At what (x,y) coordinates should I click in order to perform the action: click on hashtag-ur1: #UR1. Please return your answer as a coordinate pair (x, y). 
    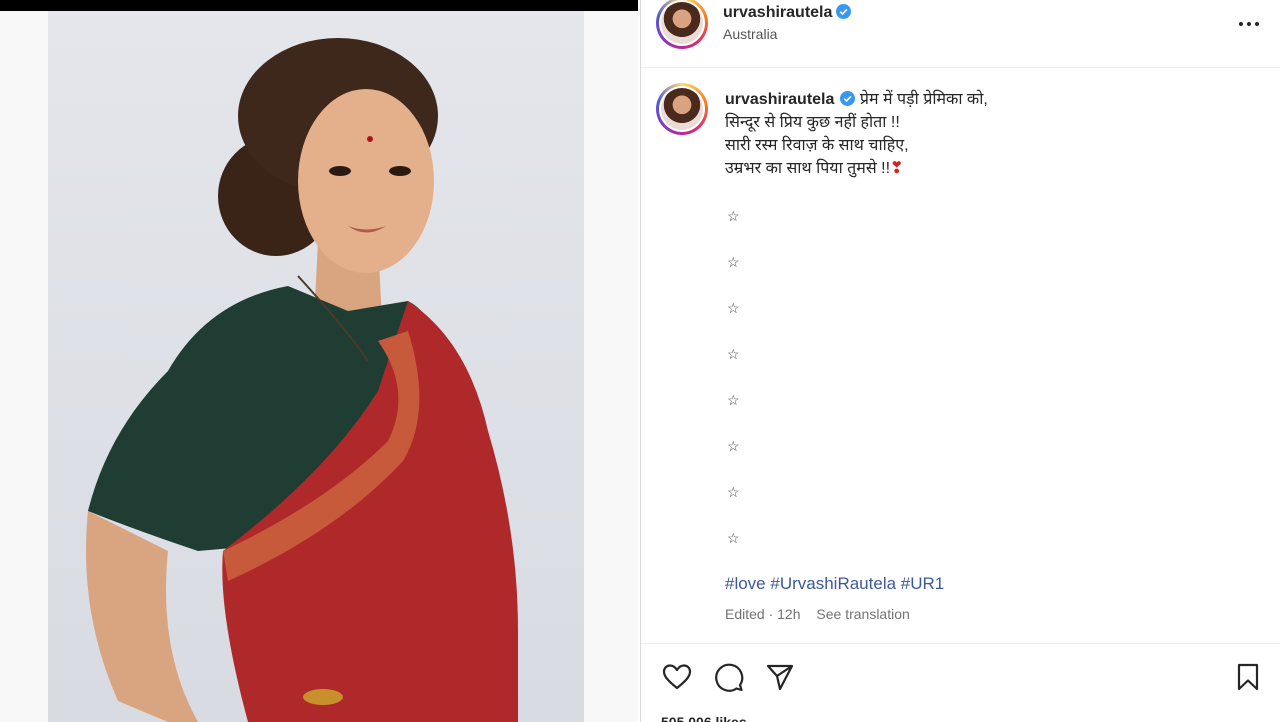
    Looking at the image, I should click on (922, 583).